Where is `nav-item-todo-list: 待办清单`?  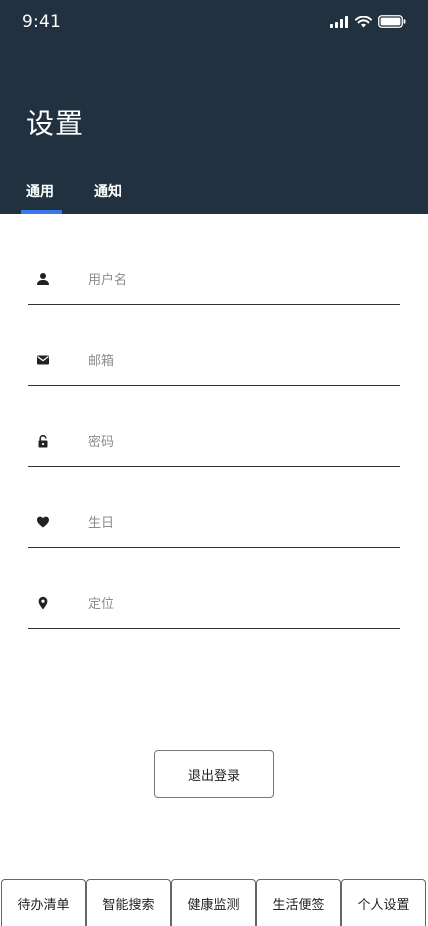
nav-item-todo-list: 待办清单 is located at coordinates (43, 902).